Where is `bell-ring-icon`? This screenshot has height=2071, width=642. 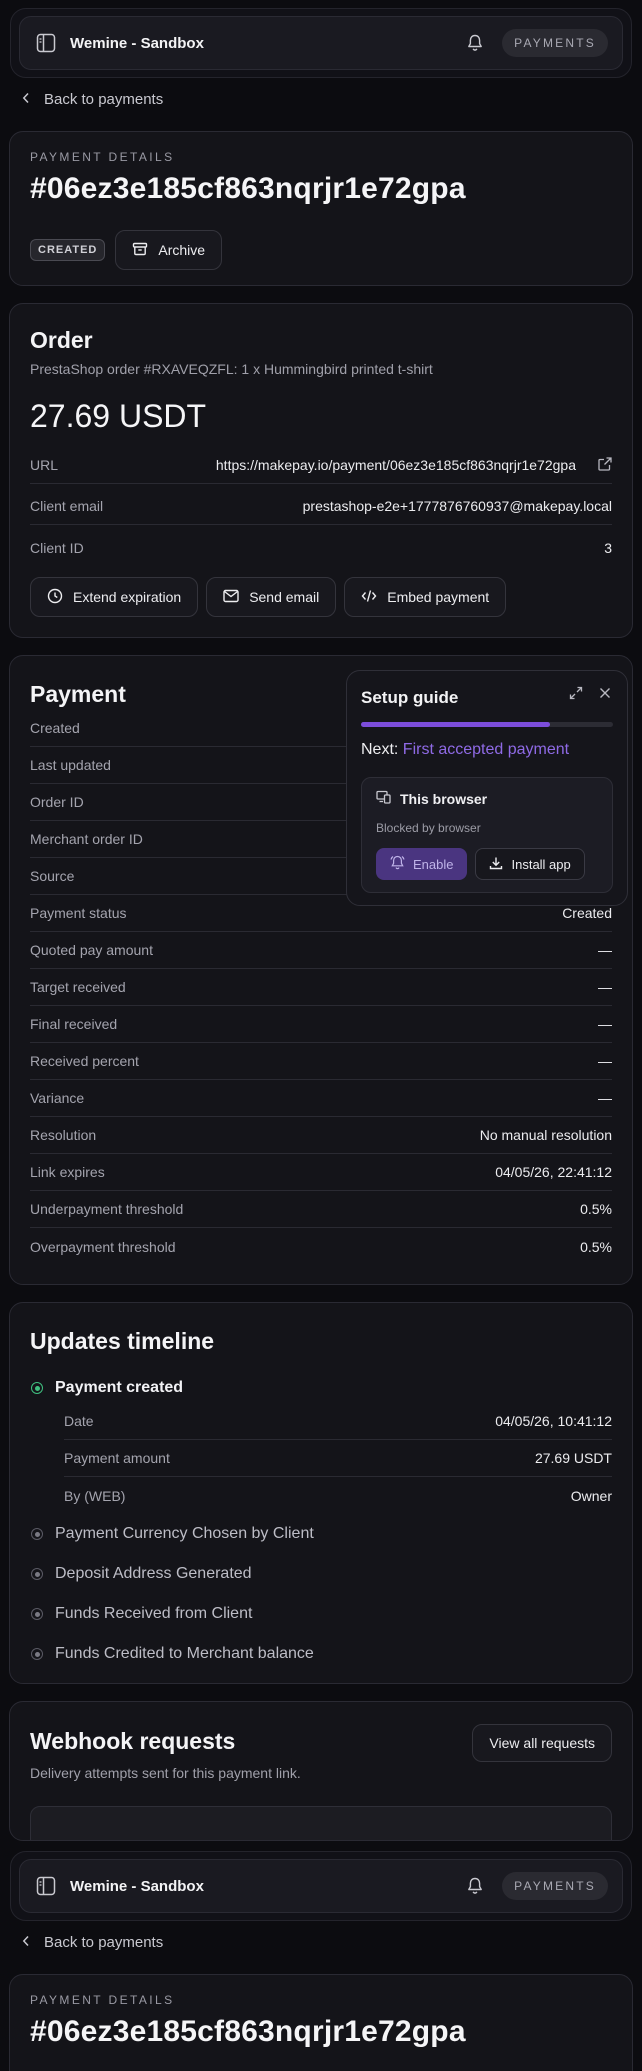 bell-ring-icon is located at coordinates (397, 864).